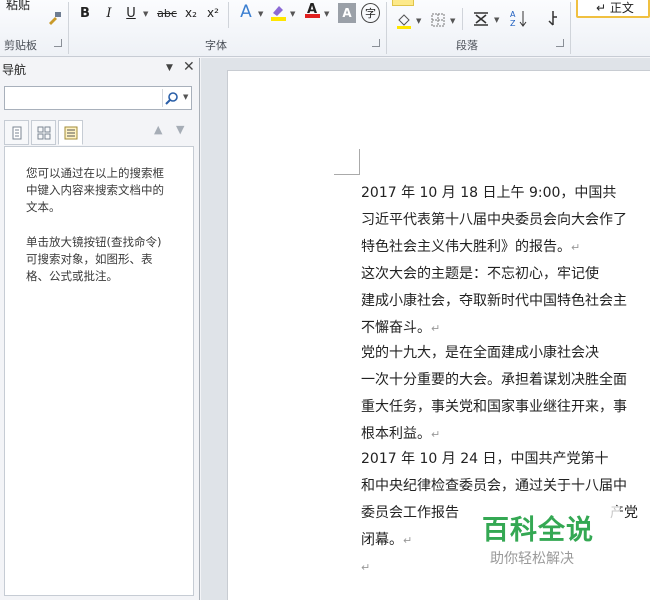  Describe the element at coordinates (228, 15) in the screenshot. I see `font-row-divider` at that location.